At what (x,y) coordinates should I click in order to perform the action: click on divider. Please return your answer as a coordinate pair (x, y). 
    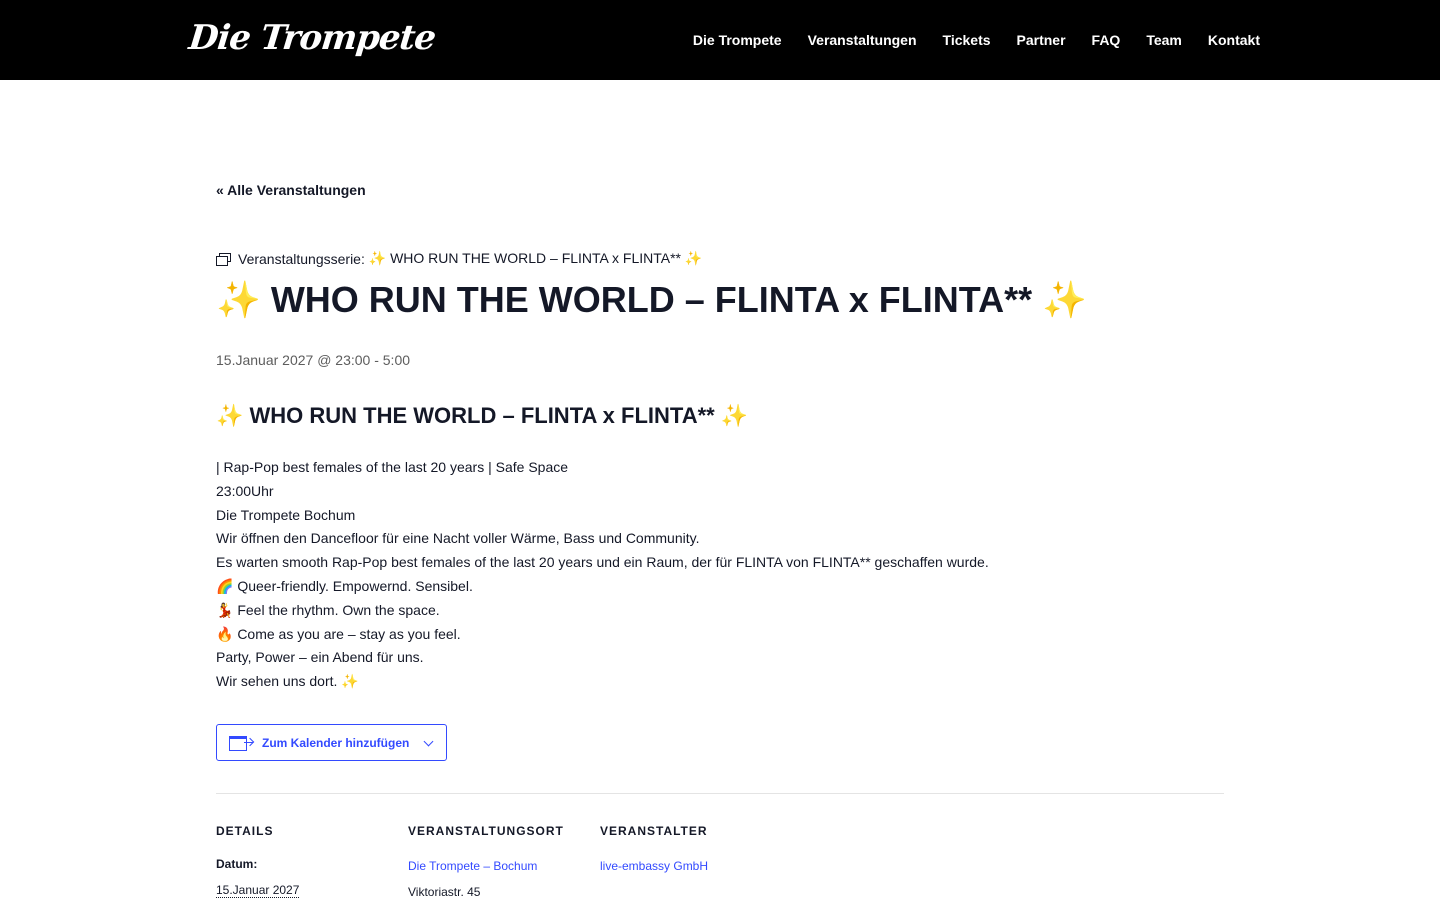
    Looking at the image, I should click on (720, 793).